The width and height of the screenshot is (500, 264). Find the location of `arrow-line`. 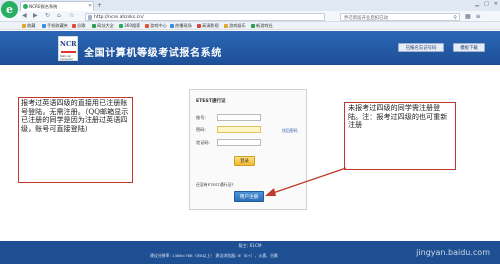

arrow-line is located at coordinates (308, 181).